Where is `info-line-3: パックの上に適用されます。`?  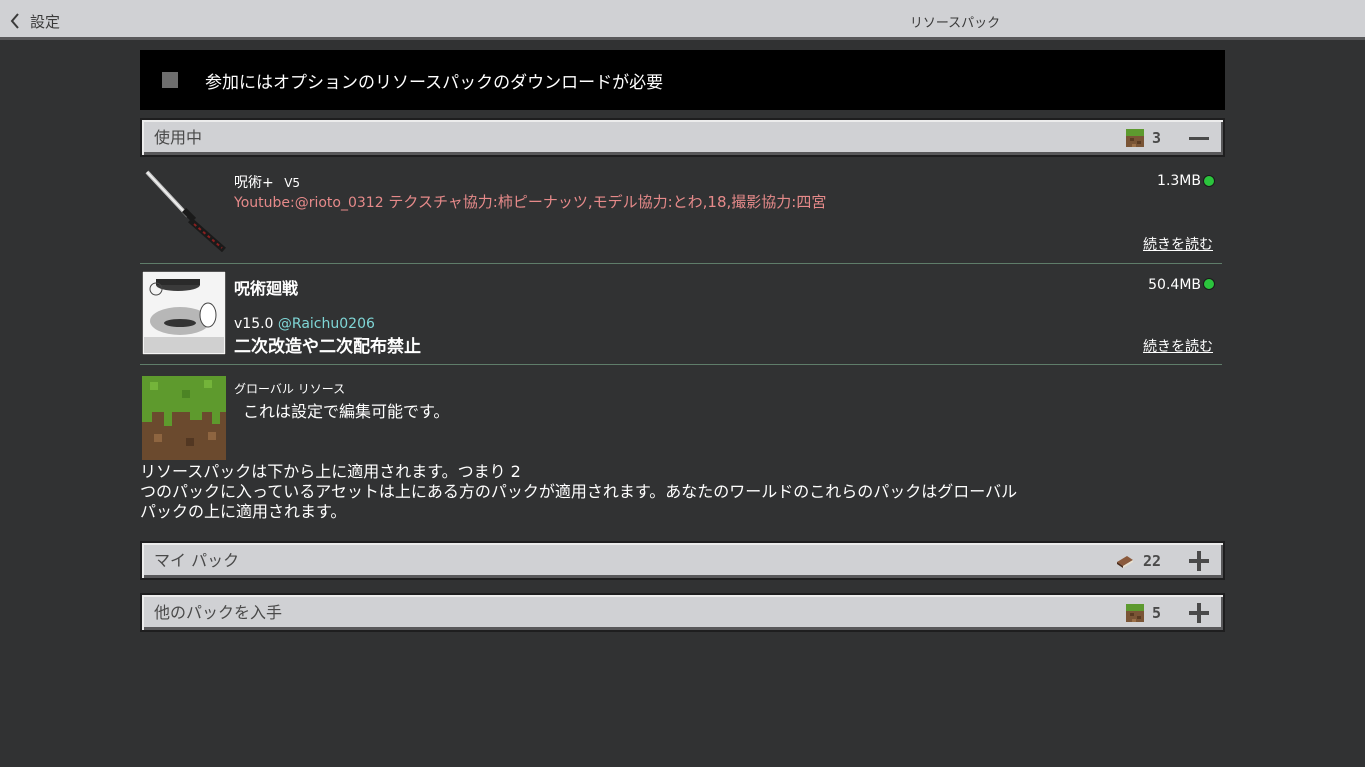
info-line-3: パックの上に適用されます。 is located at coordinates (243, 511).